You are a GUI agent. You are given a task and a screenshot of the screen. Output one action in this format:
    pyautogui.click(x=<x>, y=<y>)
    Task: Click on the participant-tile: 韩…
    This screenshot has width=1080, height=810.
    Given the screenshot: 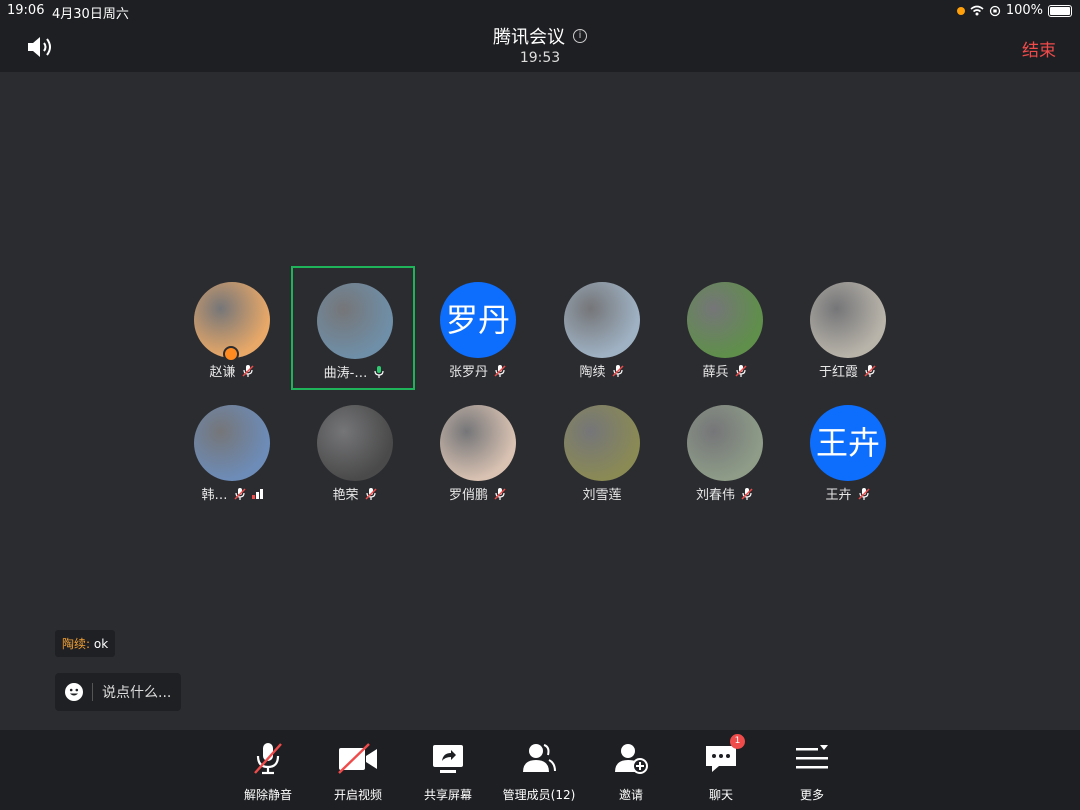 What is the action you would take?
    pyautogui.click(x=232, y=452)
    